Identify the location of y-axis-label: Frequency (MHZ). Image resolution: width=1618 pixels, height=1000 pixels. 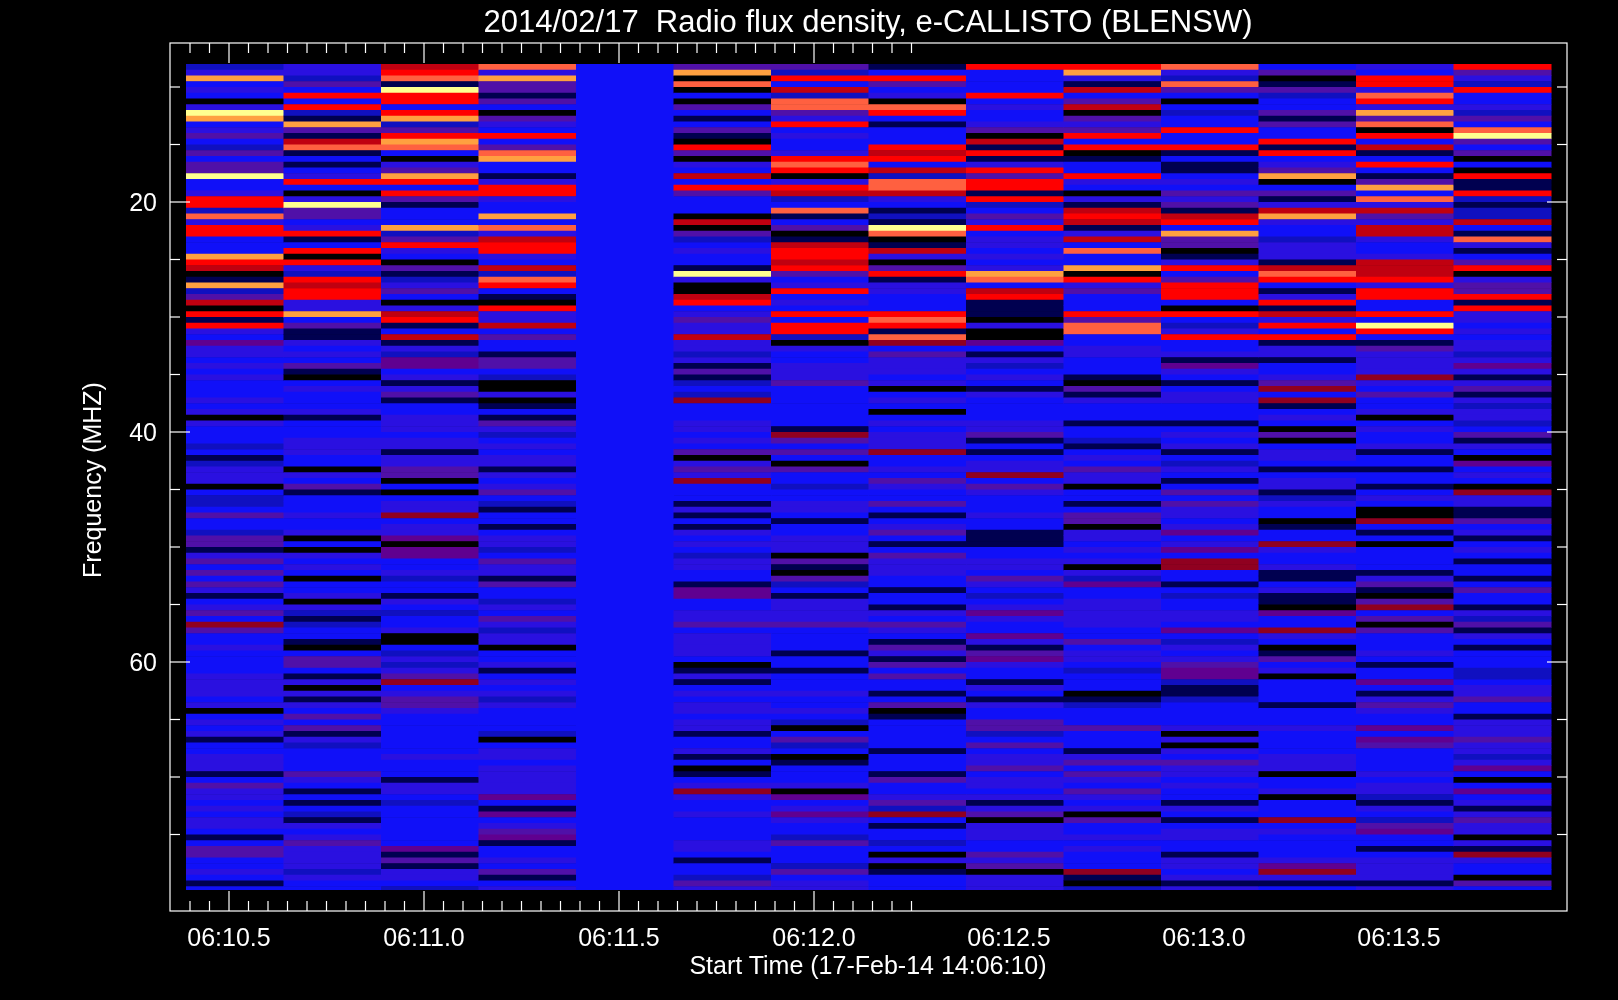
(92, 480).